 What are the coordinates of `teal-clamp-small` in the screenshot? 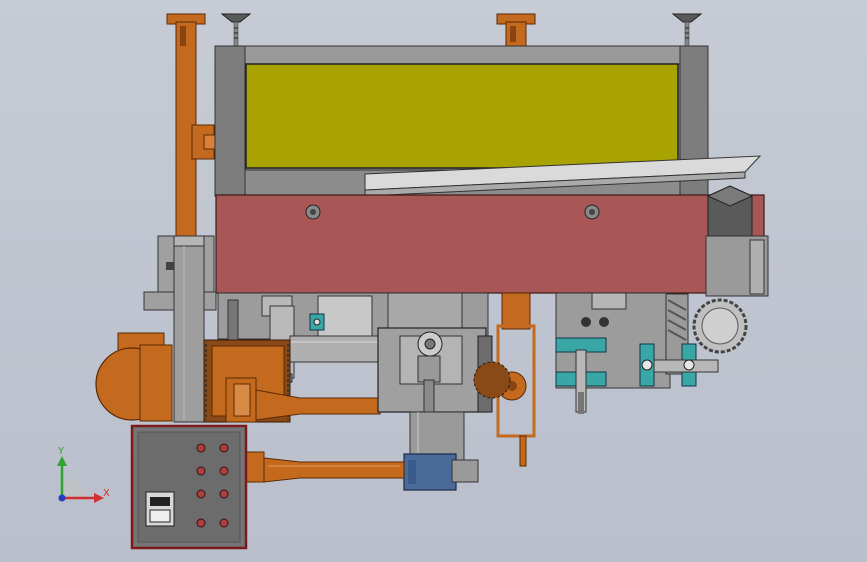 It's located at (317, 322).